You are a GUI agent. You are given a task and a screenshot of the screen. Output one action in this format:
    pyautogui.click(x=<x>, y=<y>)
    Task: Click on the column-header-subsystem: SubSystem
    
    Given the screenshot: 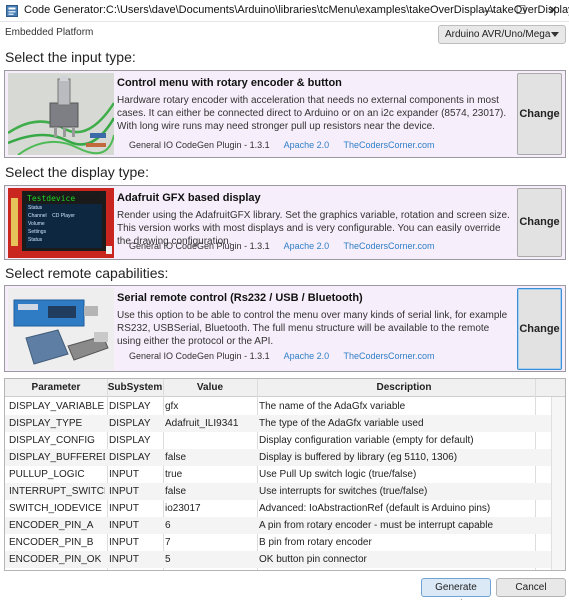 What is the action you would take?
    pyautogui.click(x=135, y=387)
    